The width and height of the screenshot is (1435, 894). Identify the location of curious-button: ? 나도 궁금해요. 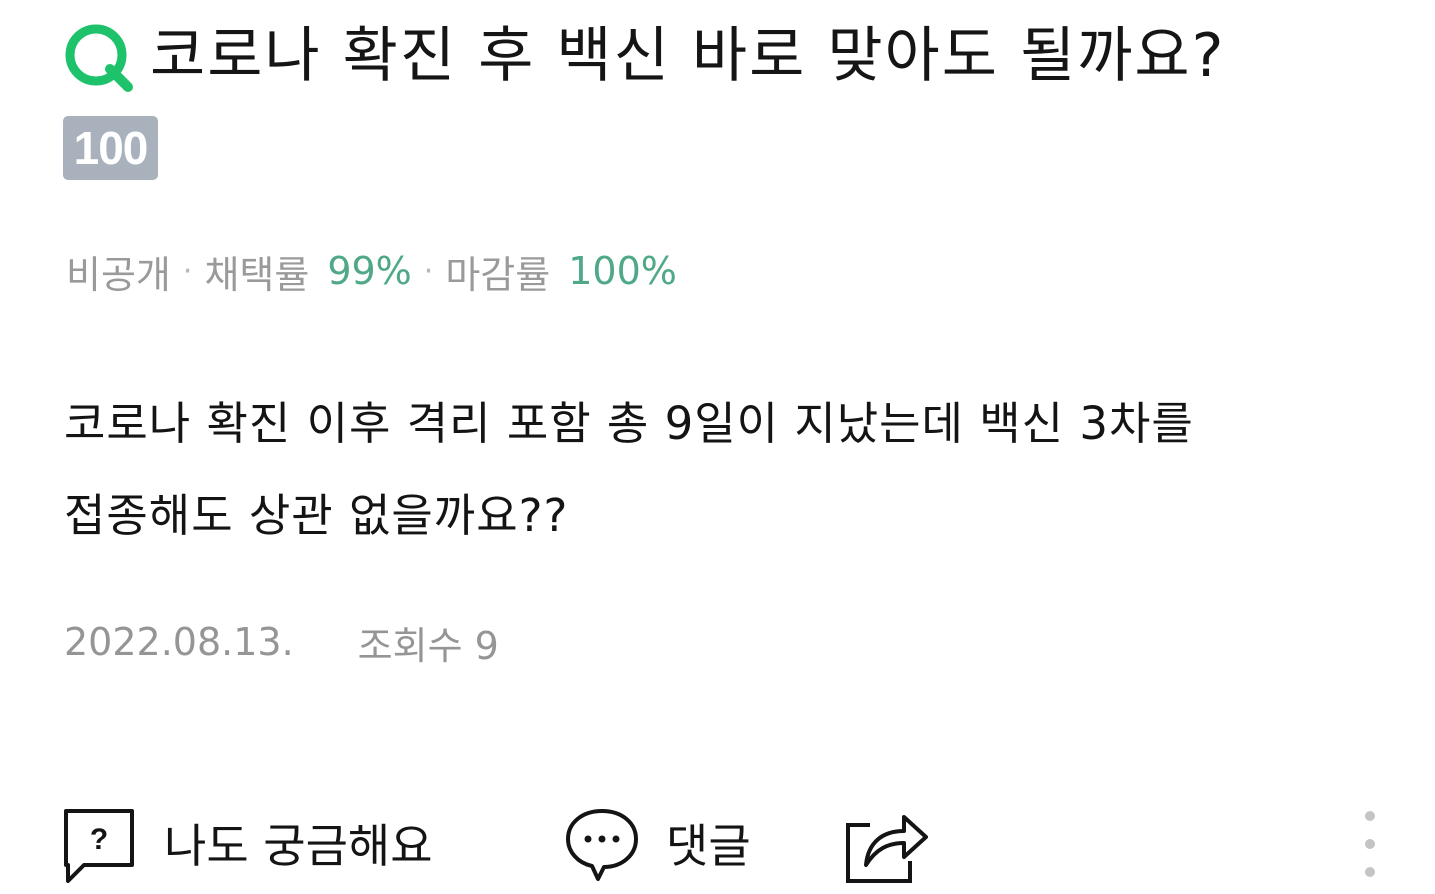
(247, 843).